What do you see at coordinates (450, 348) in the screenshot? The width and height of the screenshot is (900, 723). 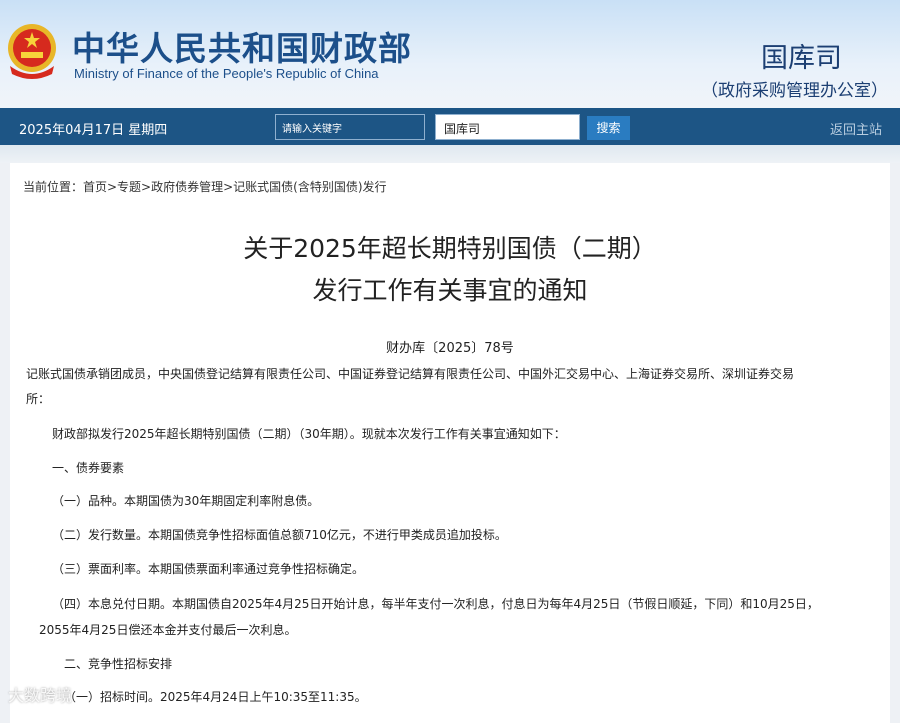 I see `document-number: 财办库〔2025〕78号` at bounding box center [450, 348].